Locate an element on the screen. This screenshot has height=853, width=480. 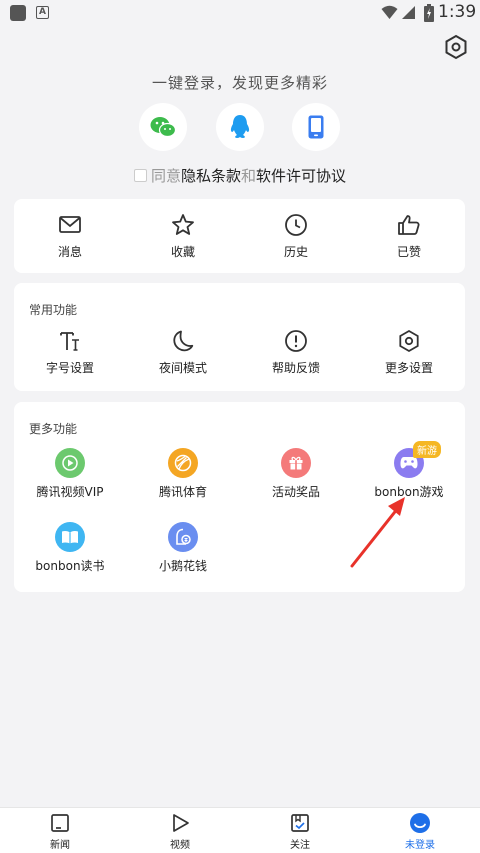
moon-icon is located at coordinates (183, 341).